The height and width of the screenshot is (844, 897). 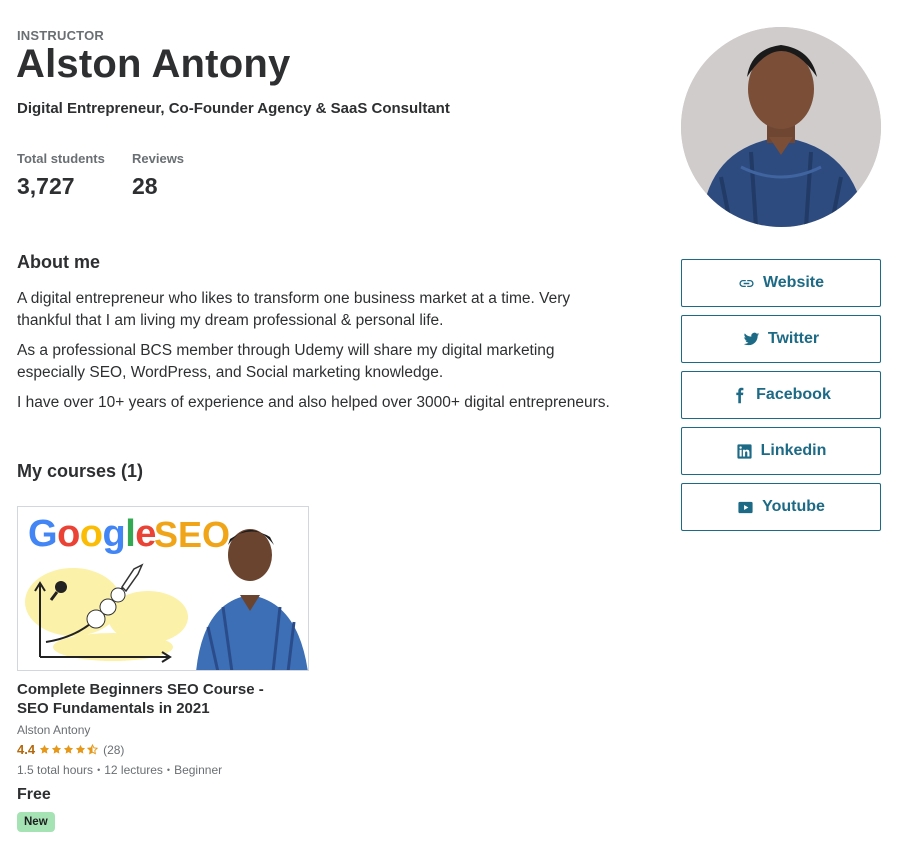 I want to click on thumbnail-seo-text: SEO, so click(x=192, y=534).